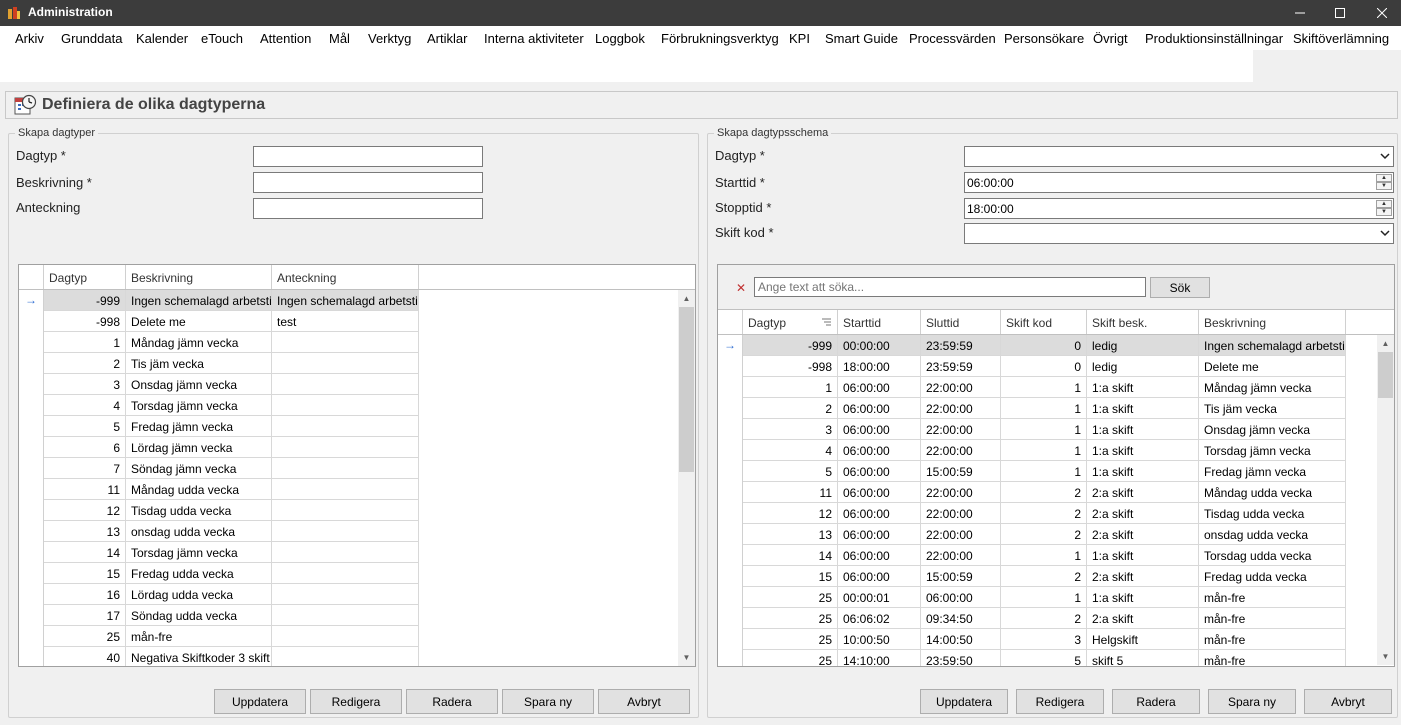 The image size is (1401, 725). Describe the element at coordinates (1143, 322) in the screenshot. I see `col-skiftbesk: Skift besk.` at that location.